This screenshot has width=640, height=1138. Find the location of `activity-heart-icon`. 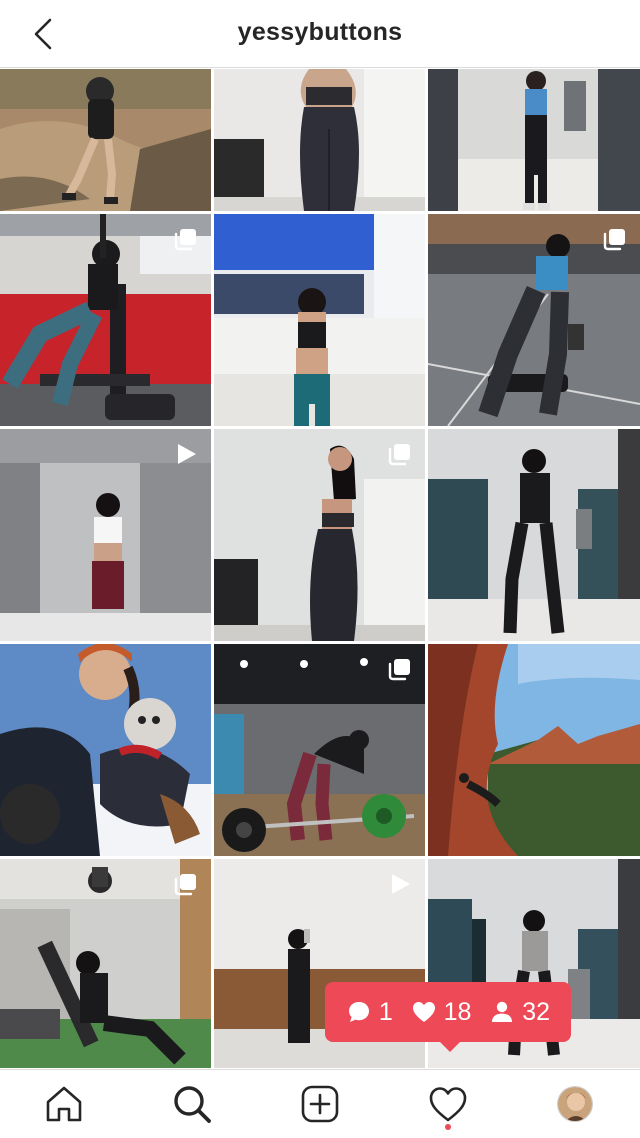

activity-heart-icon is located at coordinates (448, 1104).